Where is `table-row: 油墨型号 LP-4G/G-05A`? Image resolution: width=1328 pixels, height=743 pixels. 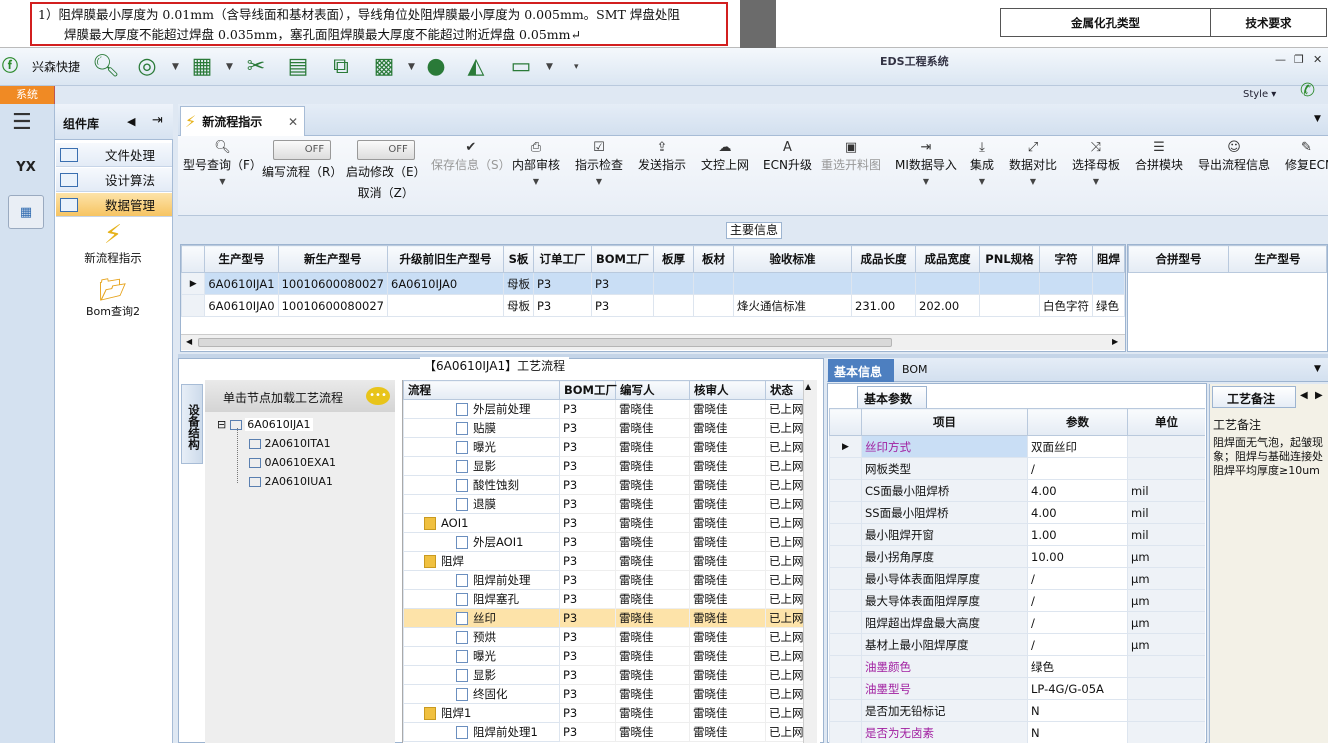
table-row: 油墨型号 LP-4G/G-05A is located at coordinates (1017, 688).